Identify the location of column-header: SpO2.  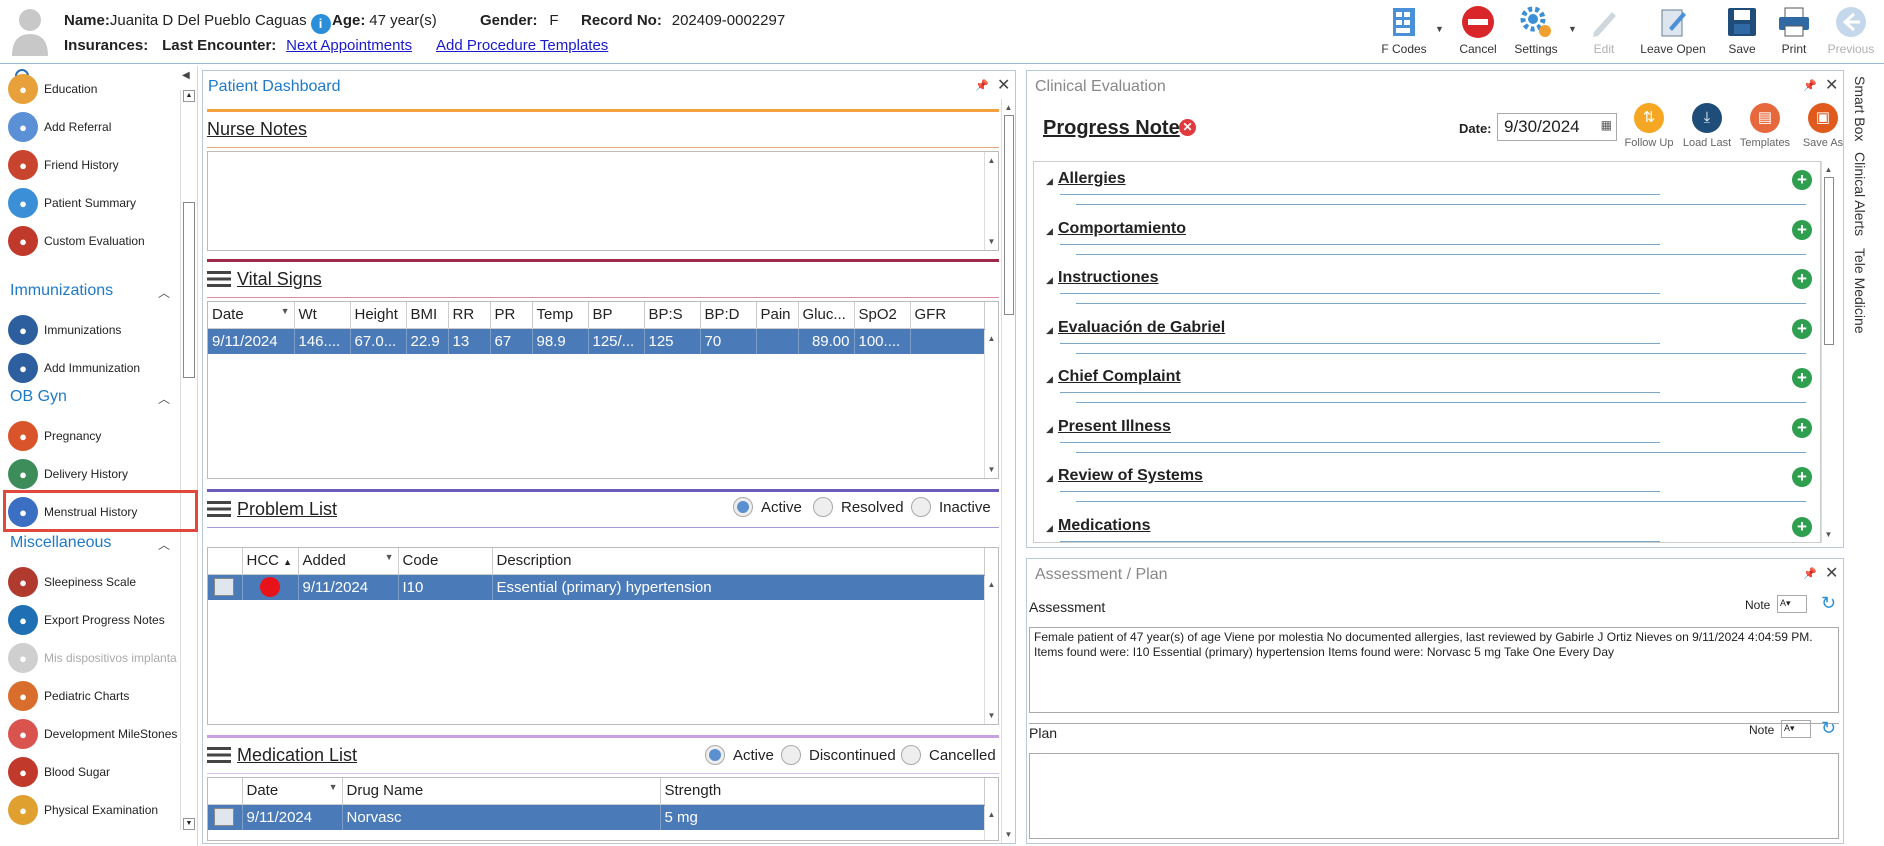
(882, 315).